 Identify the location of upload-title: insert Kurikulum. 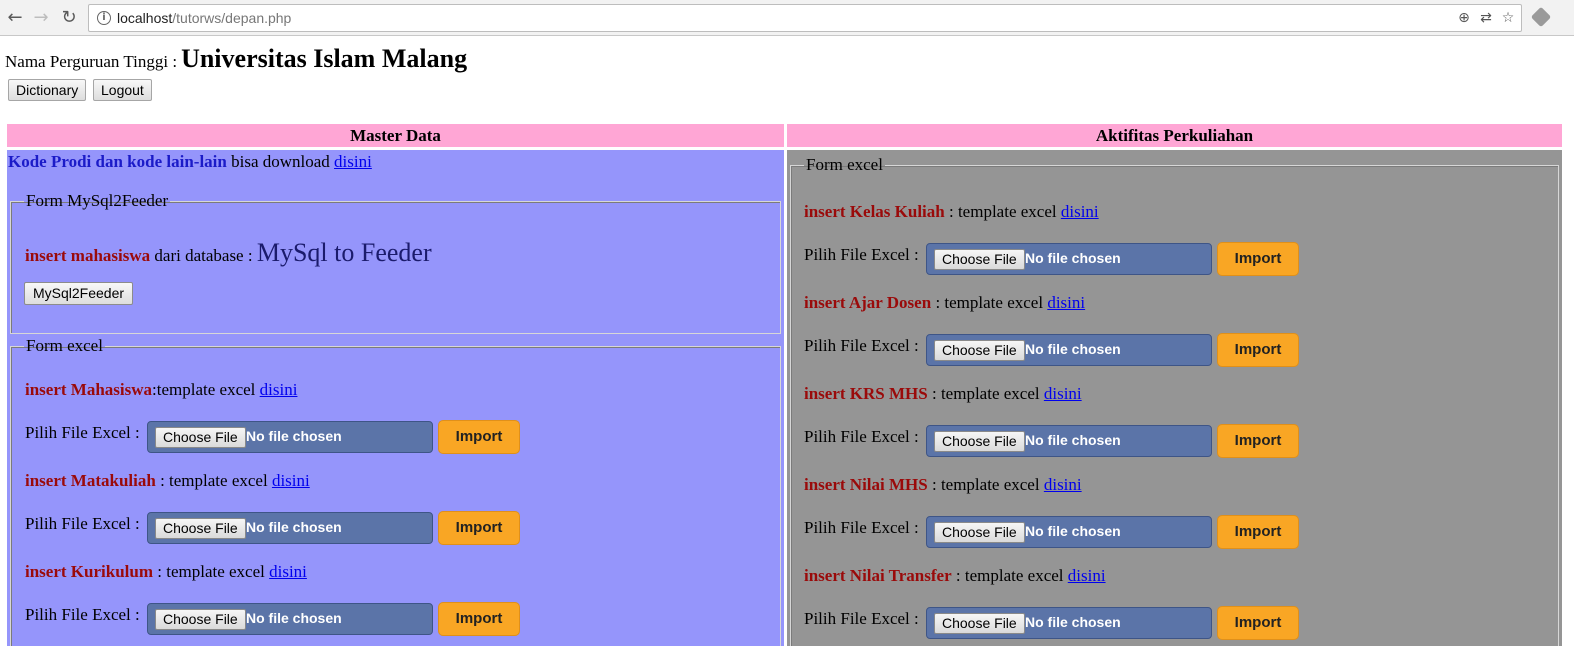
(89, 571).